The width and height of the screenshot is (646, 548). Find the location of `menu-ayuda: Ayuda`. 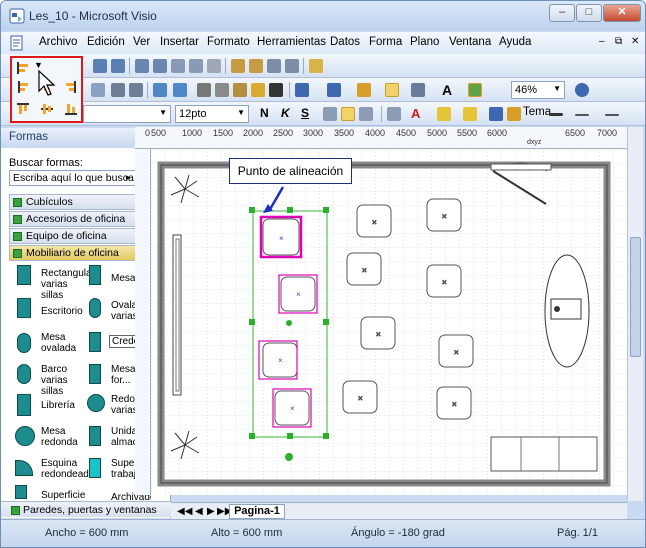

menu-ayuda: Ayuda is located at coordinates (515, 42).